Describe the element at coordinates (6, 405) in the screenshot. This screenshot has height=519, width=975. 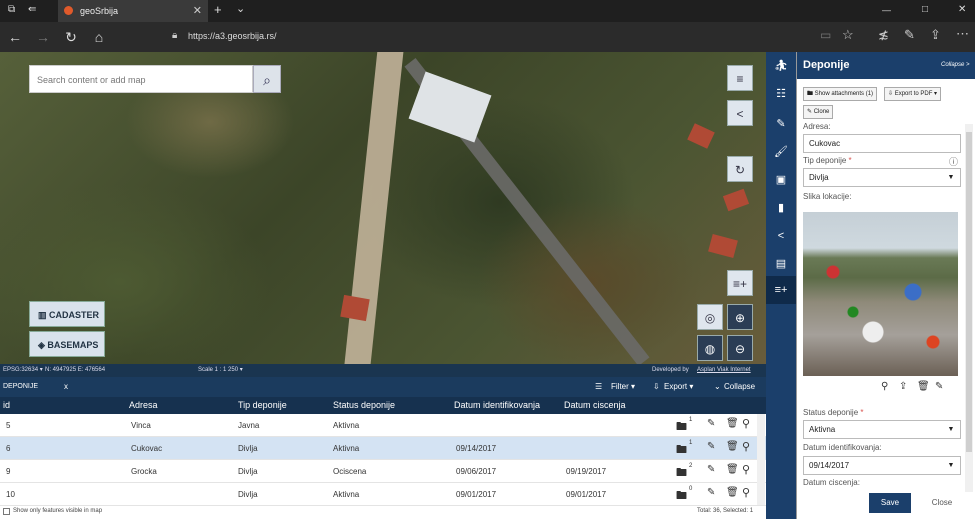
I see `column-header: id` at that location.